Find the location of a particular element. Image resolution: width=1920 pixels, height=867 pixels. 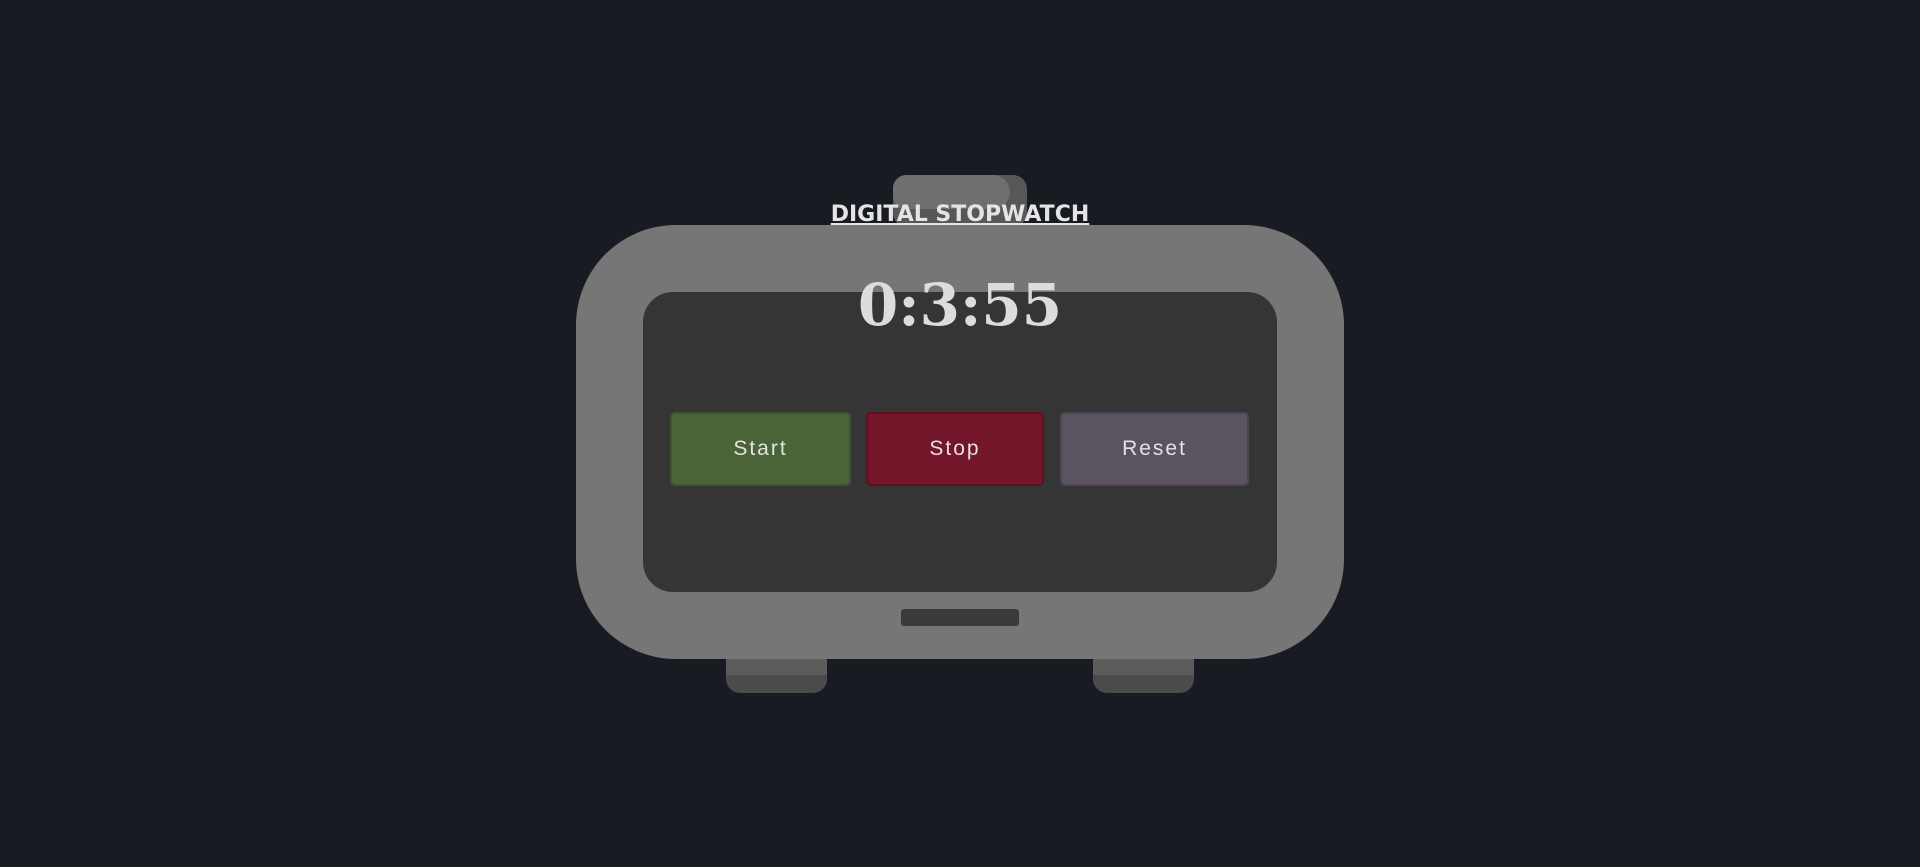

reset-button: Reset is located at coordinates (1154, 449).